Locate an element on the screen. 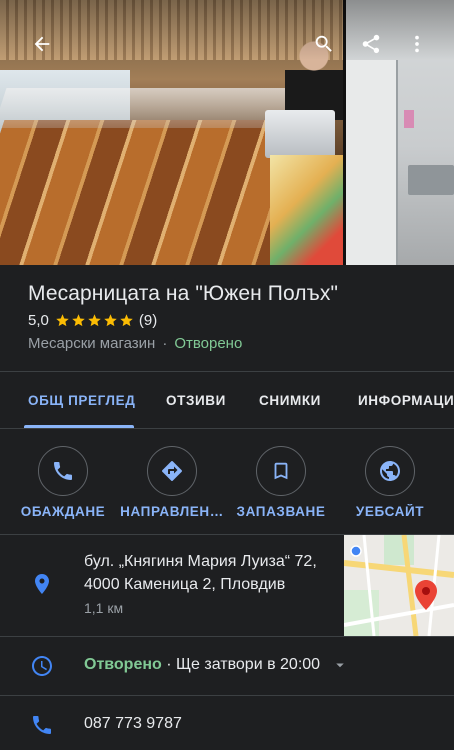  website-button-label: УЕБСАЙТ is located at coordinates (390, 511).